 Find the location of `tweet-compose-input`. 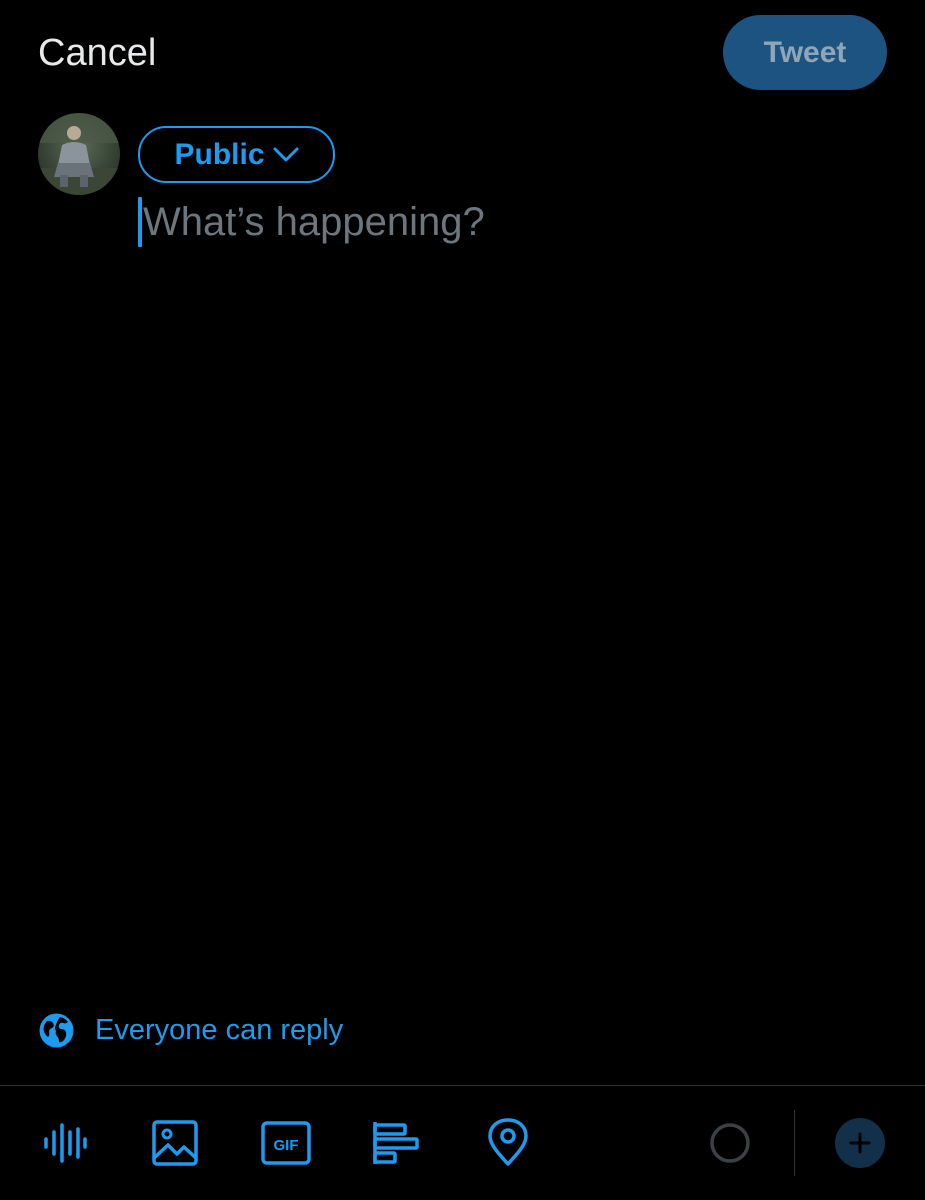

tweet-compose-input is located at coordinates (492, 222).